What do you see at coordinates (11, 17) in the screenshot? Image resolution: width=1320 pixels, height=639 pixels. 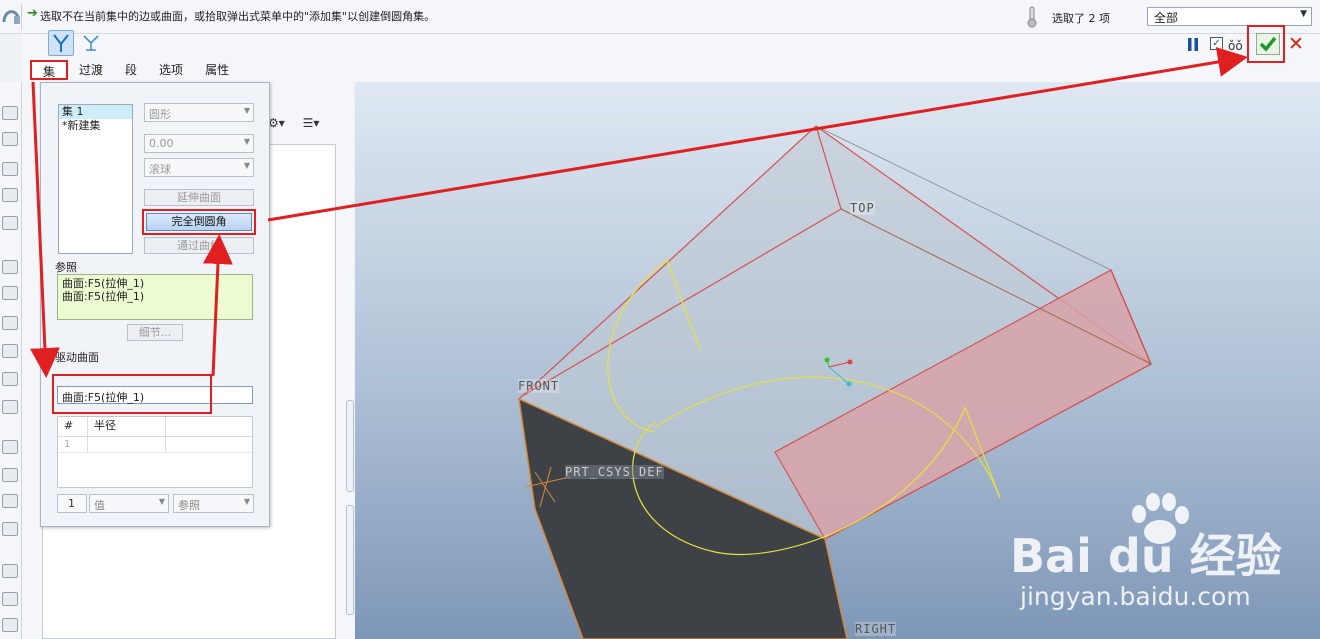 I see `app-menu-icon` at bounding box center [11, 17].